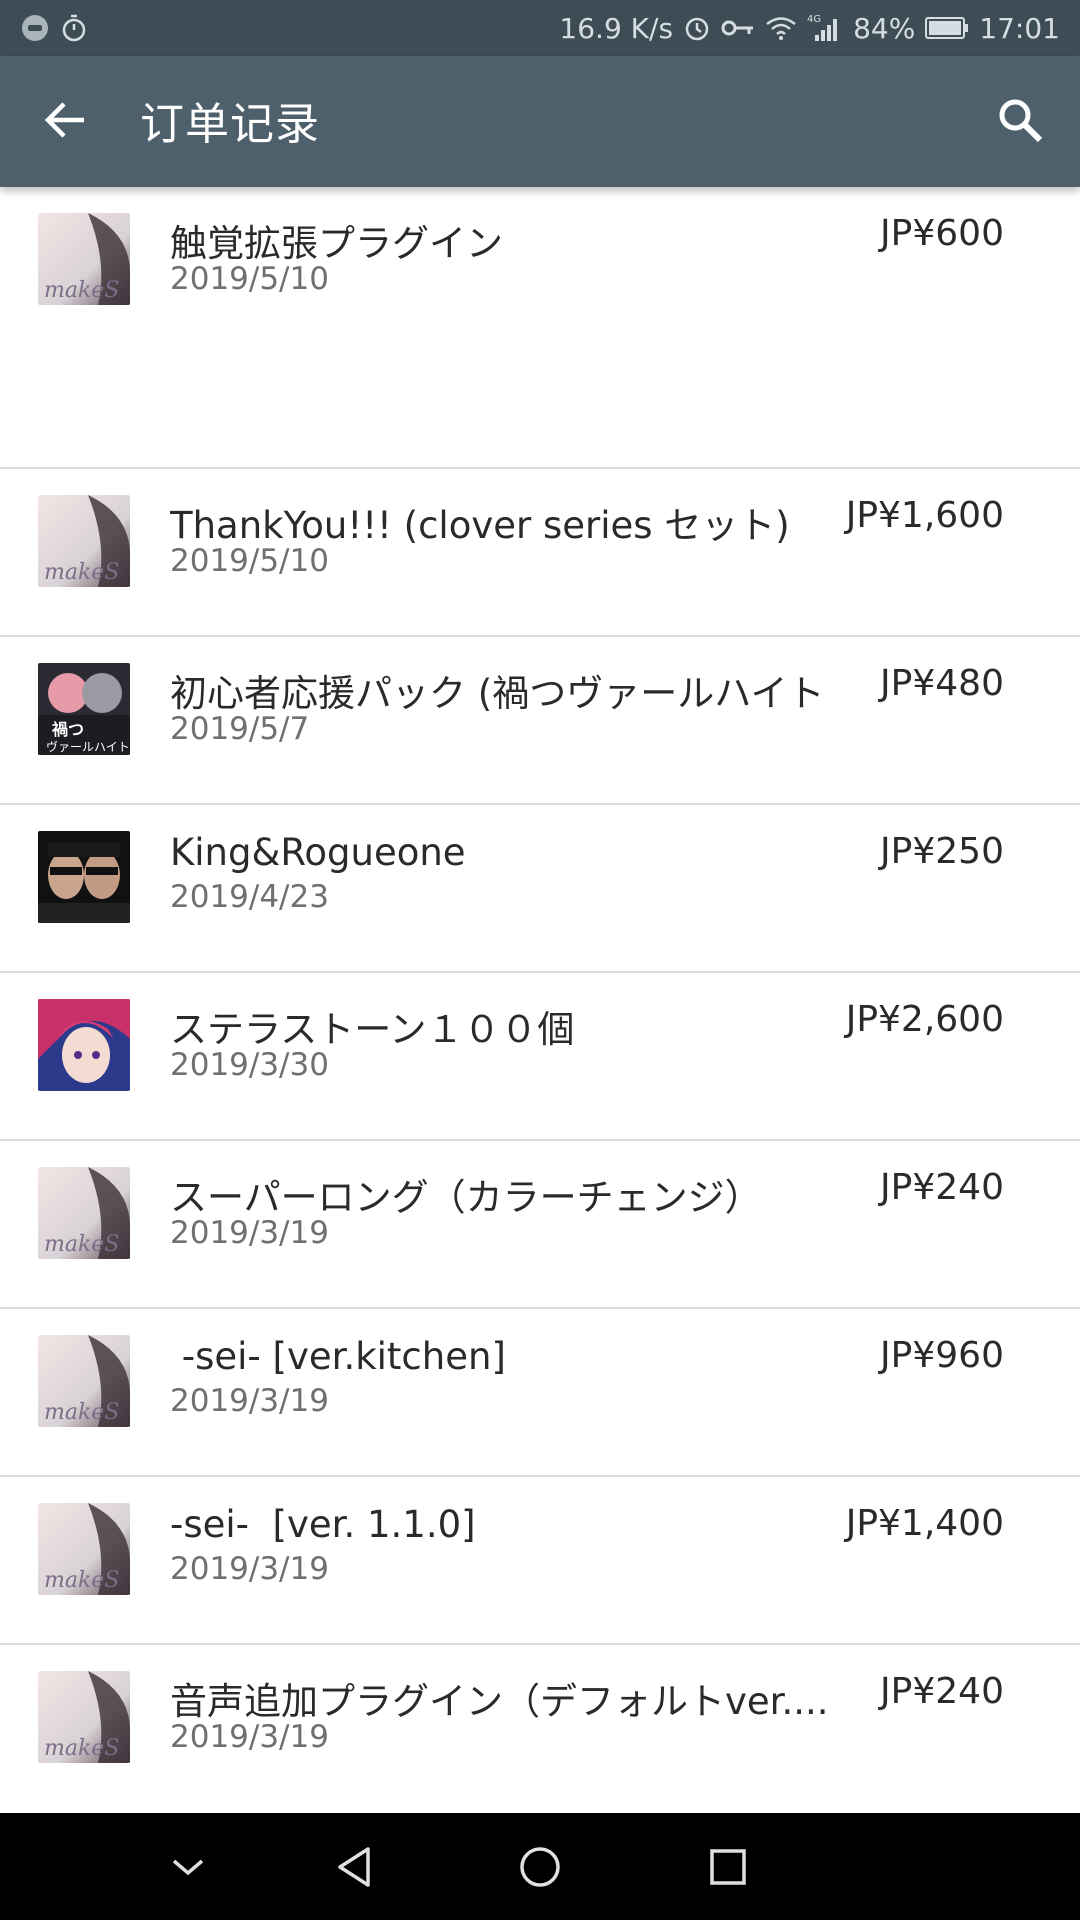 Image resolution: width=1080 pixels, height=1920 pixels. Describe the element at coordinates (249, 1065) in the screenshot. I see `order-date: 2019/3/30` at that location.